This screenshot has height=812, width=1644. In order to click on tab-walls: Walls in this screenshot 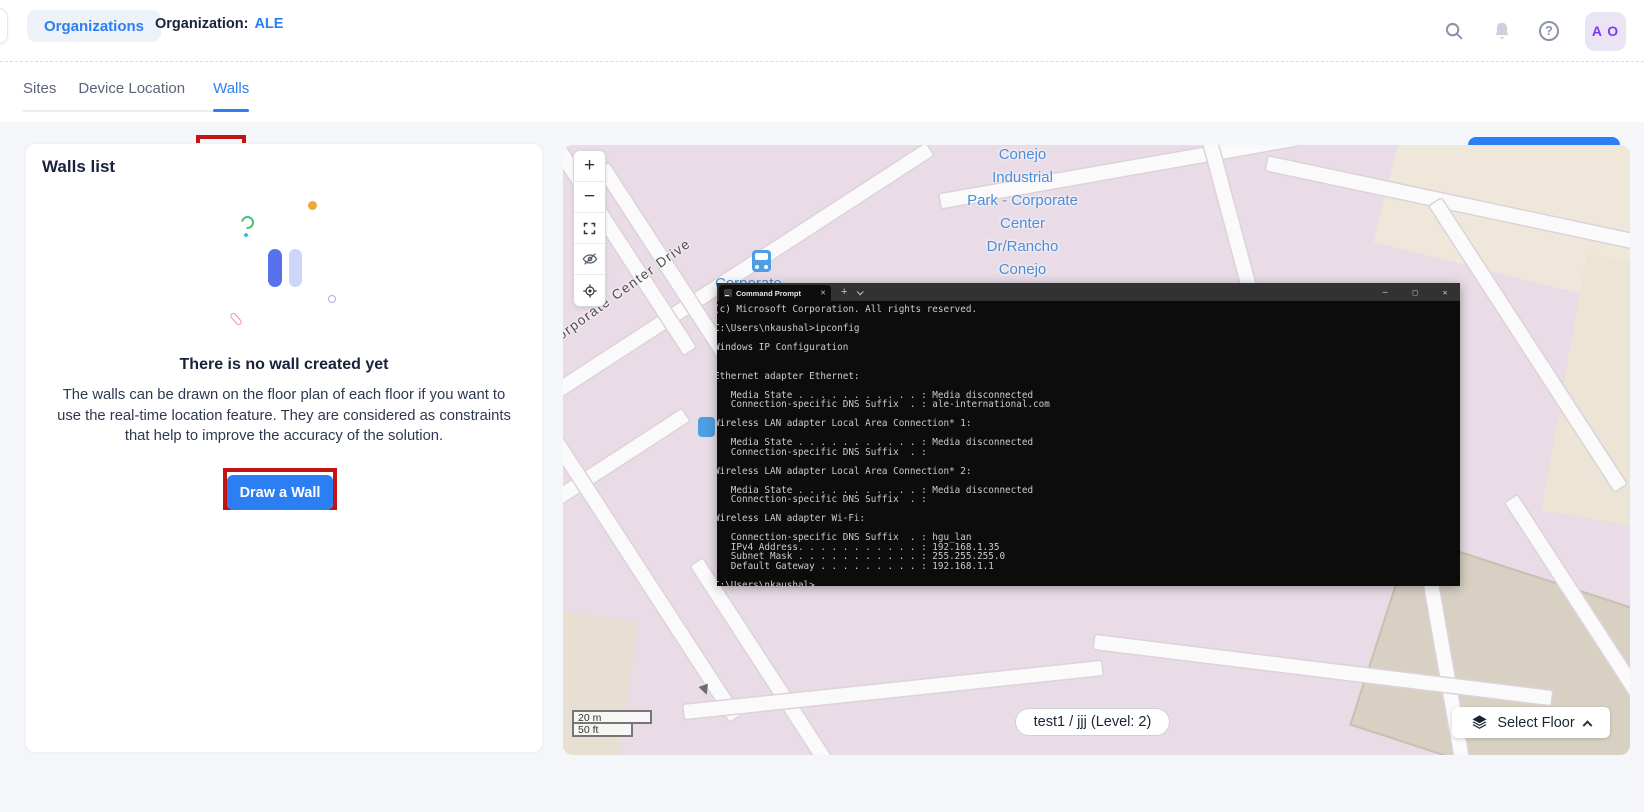, I will do `click(231, 93)`.